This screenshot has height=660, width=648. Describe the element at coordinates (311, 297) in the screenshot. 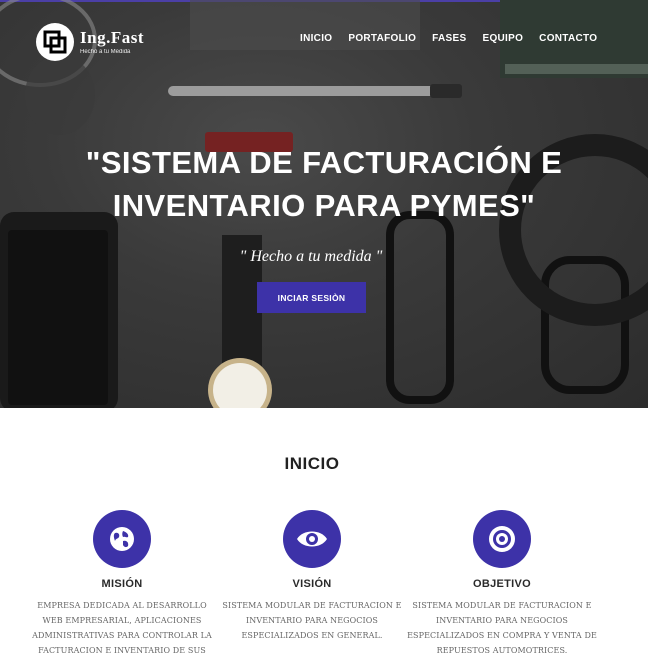

I see `login-button: INCIAR SESIÒN` at that location.